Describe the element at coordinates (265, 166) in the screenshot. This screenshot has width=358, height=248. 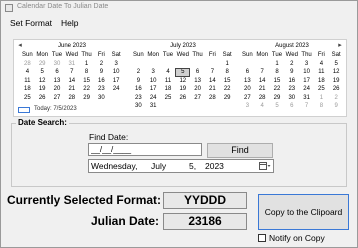
I see `calendar-dropdown-icon` at that location.